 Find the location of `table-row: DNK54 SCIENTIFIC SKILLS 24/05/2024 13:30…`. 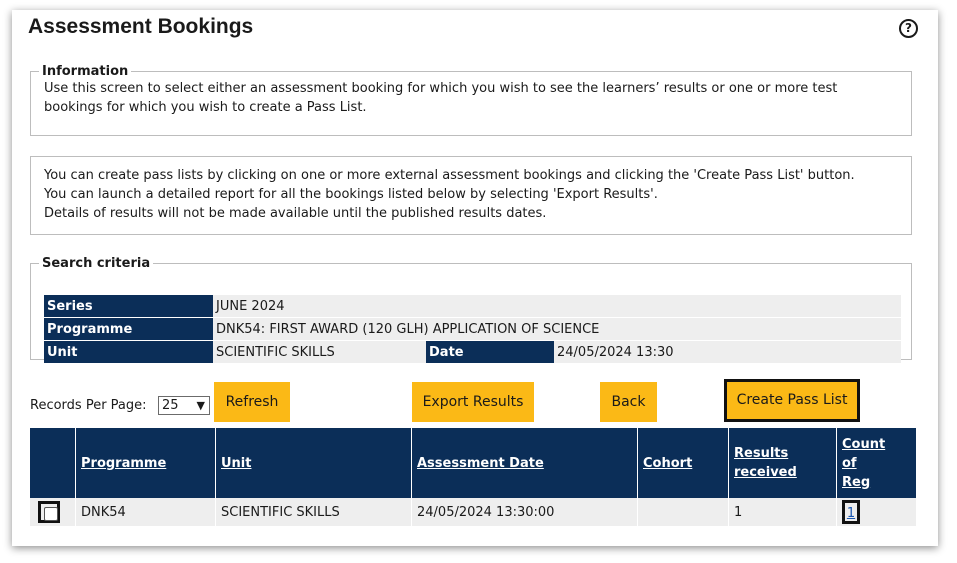

table-row: DNK54 SCIENTIFIC SKILLS 24/05/2024 13:30… is located at coordinates (473, 512).